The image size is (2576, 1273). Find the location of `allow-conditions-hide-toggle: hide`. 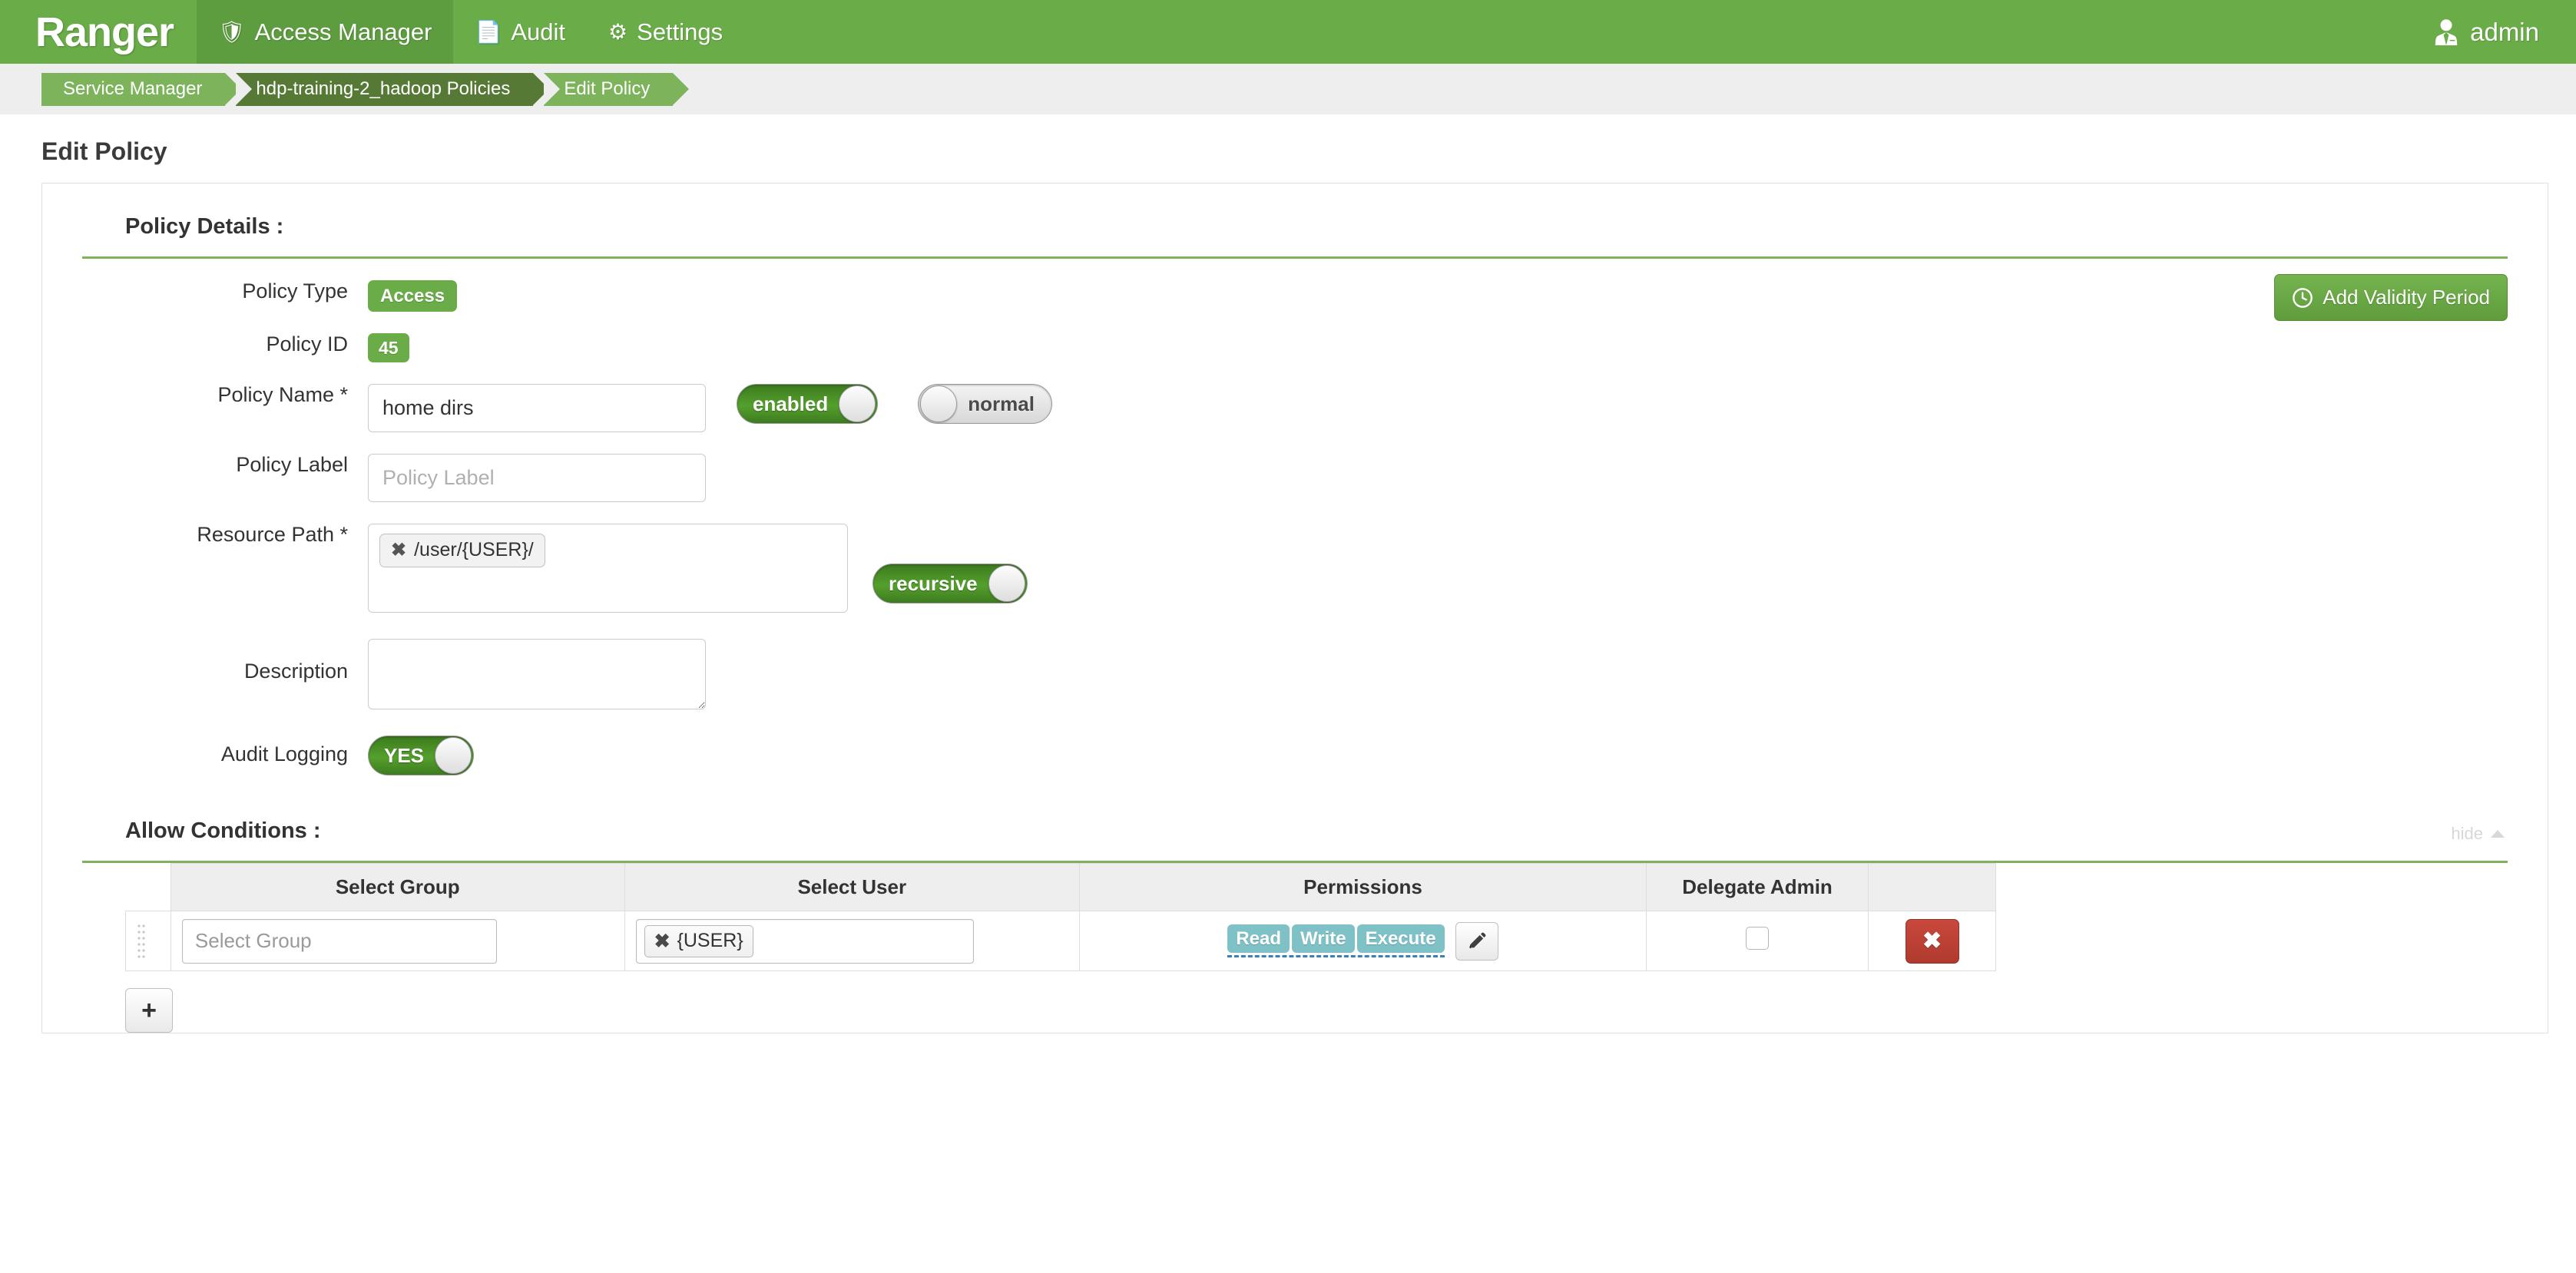

allow-conditions-hide-toggle: hide is located at coordinates (2478, 834).